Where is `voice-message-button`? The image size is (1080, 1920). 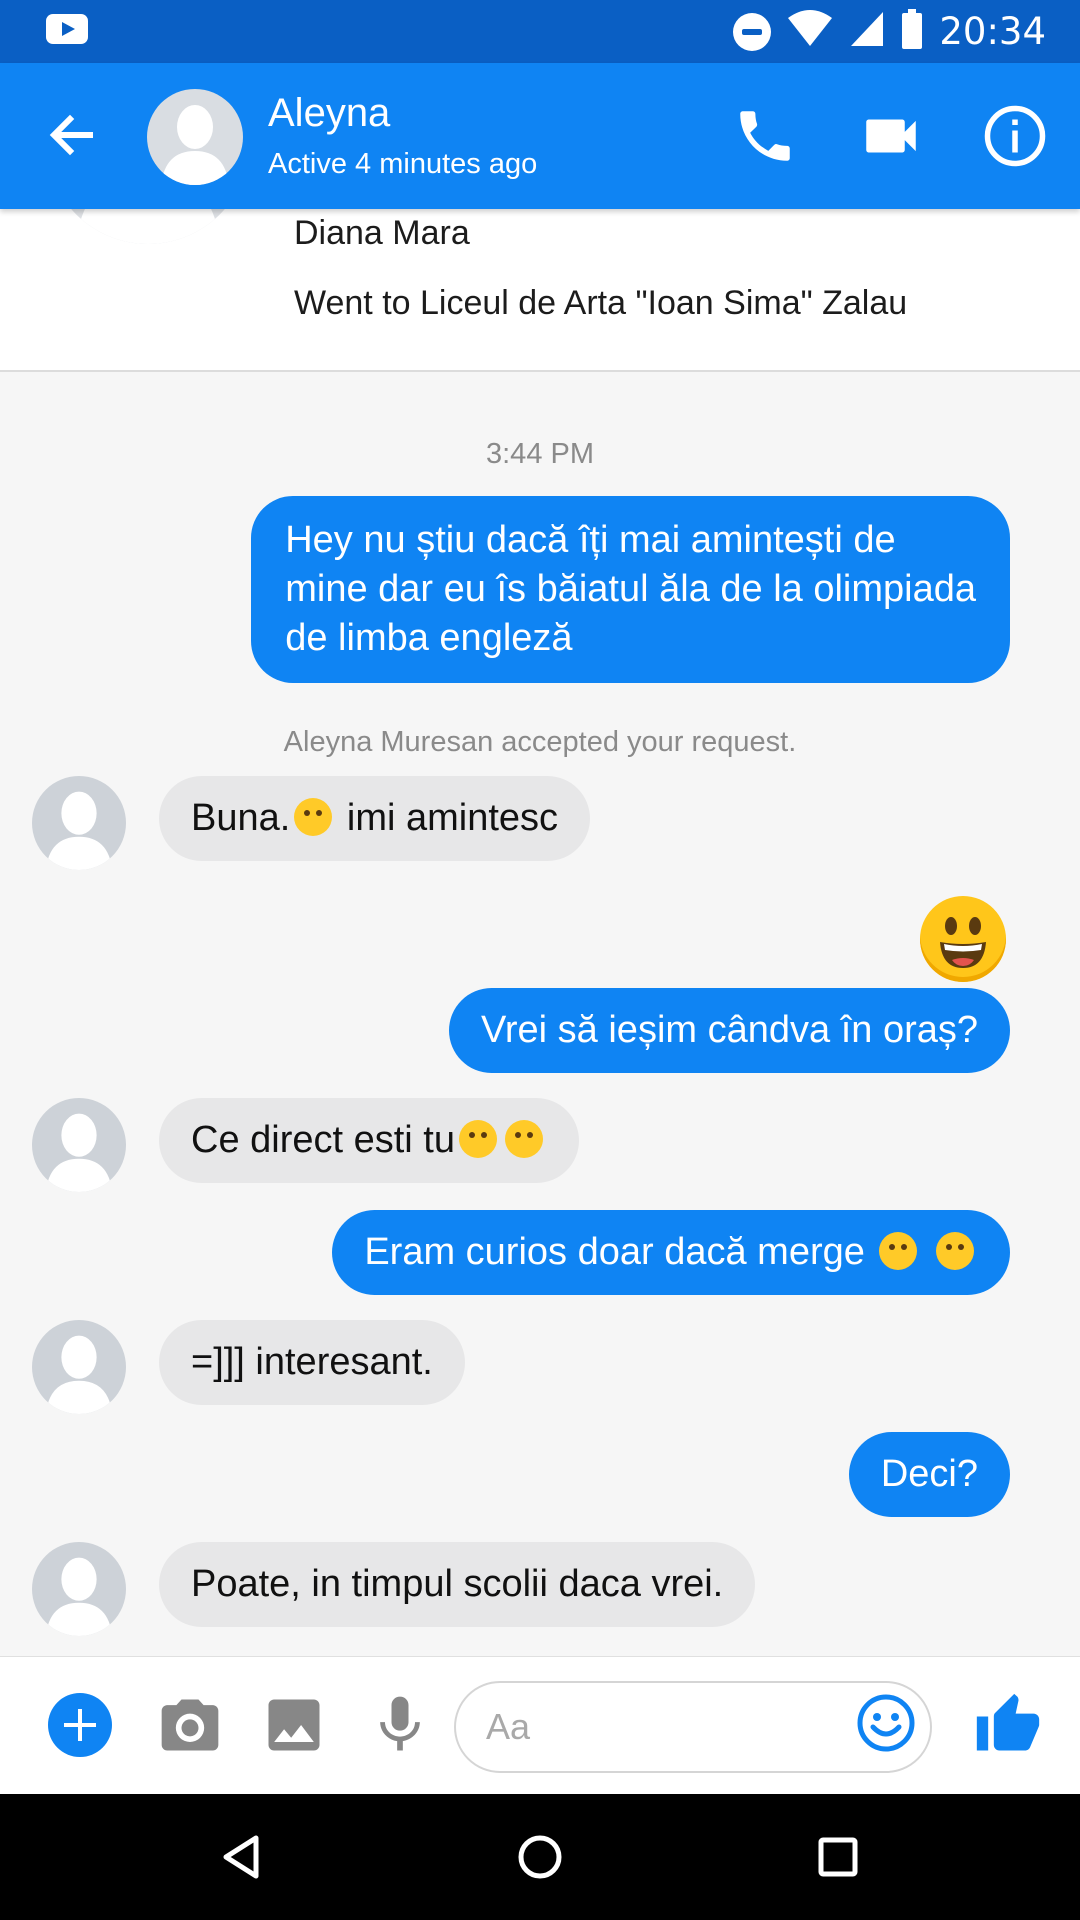
voice-message-button is located at coordinates (400, 1725).